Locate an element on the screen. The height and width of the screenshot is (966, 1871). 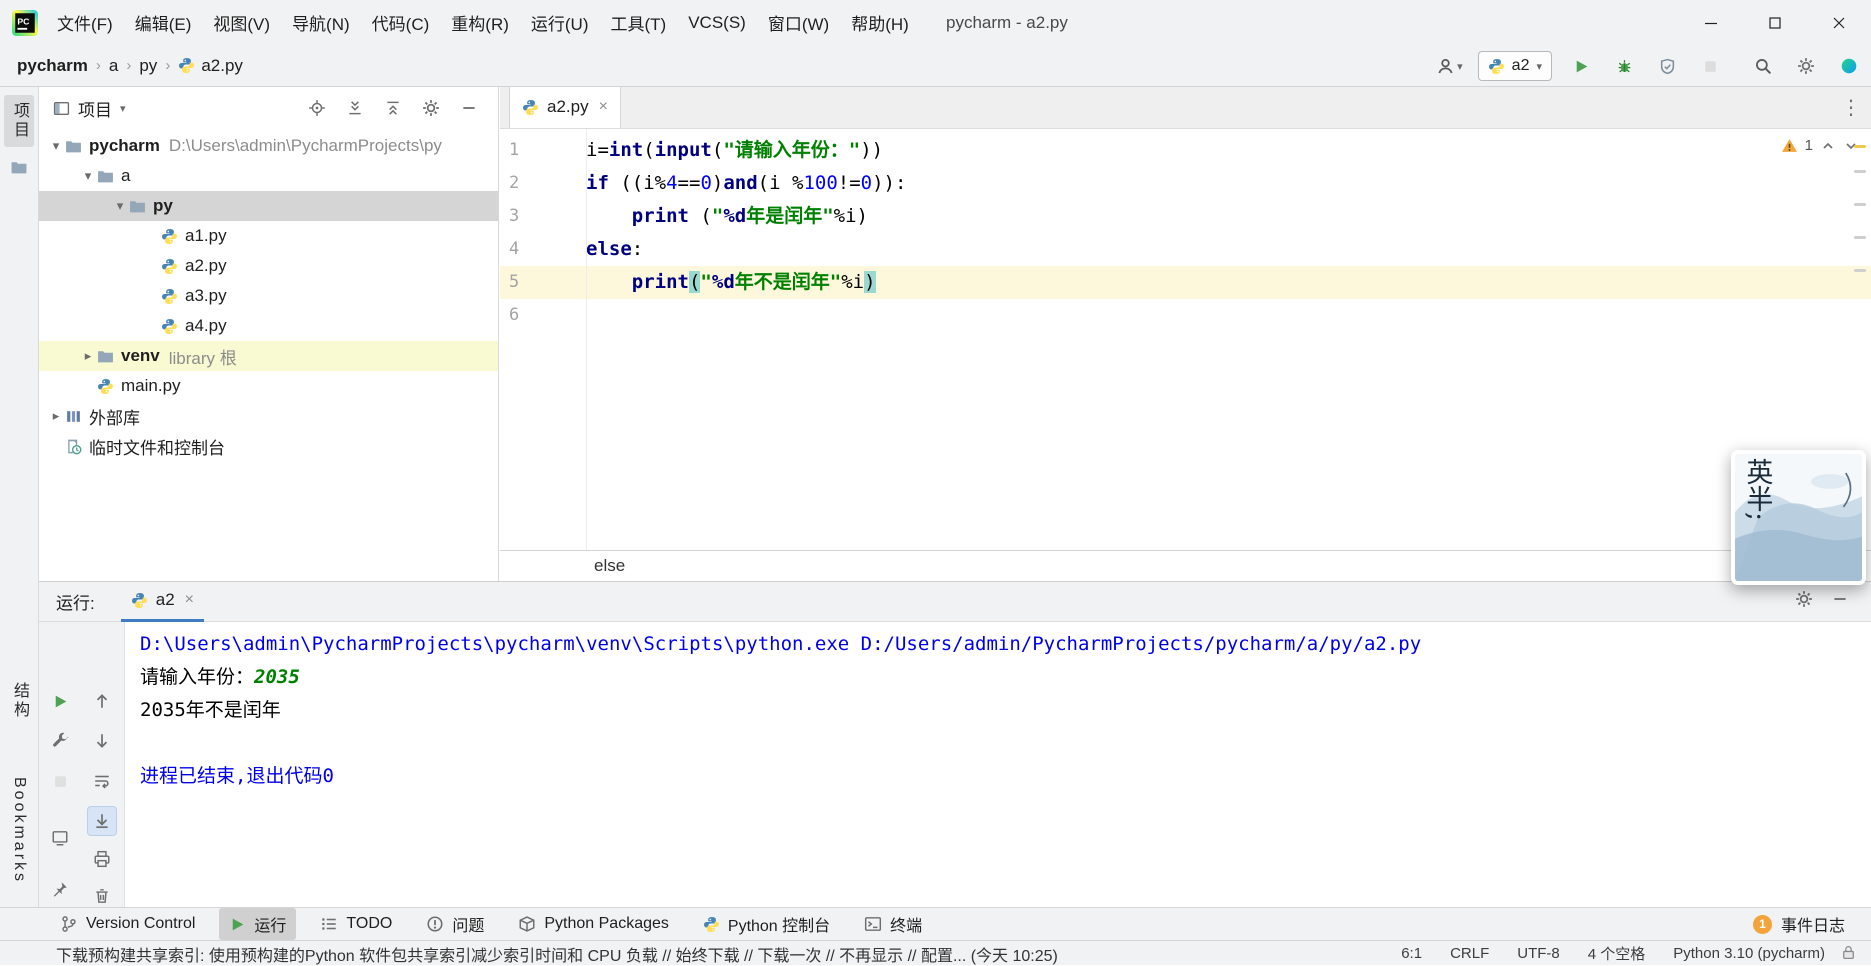
folder-icon is located at coordinates (19, 167).